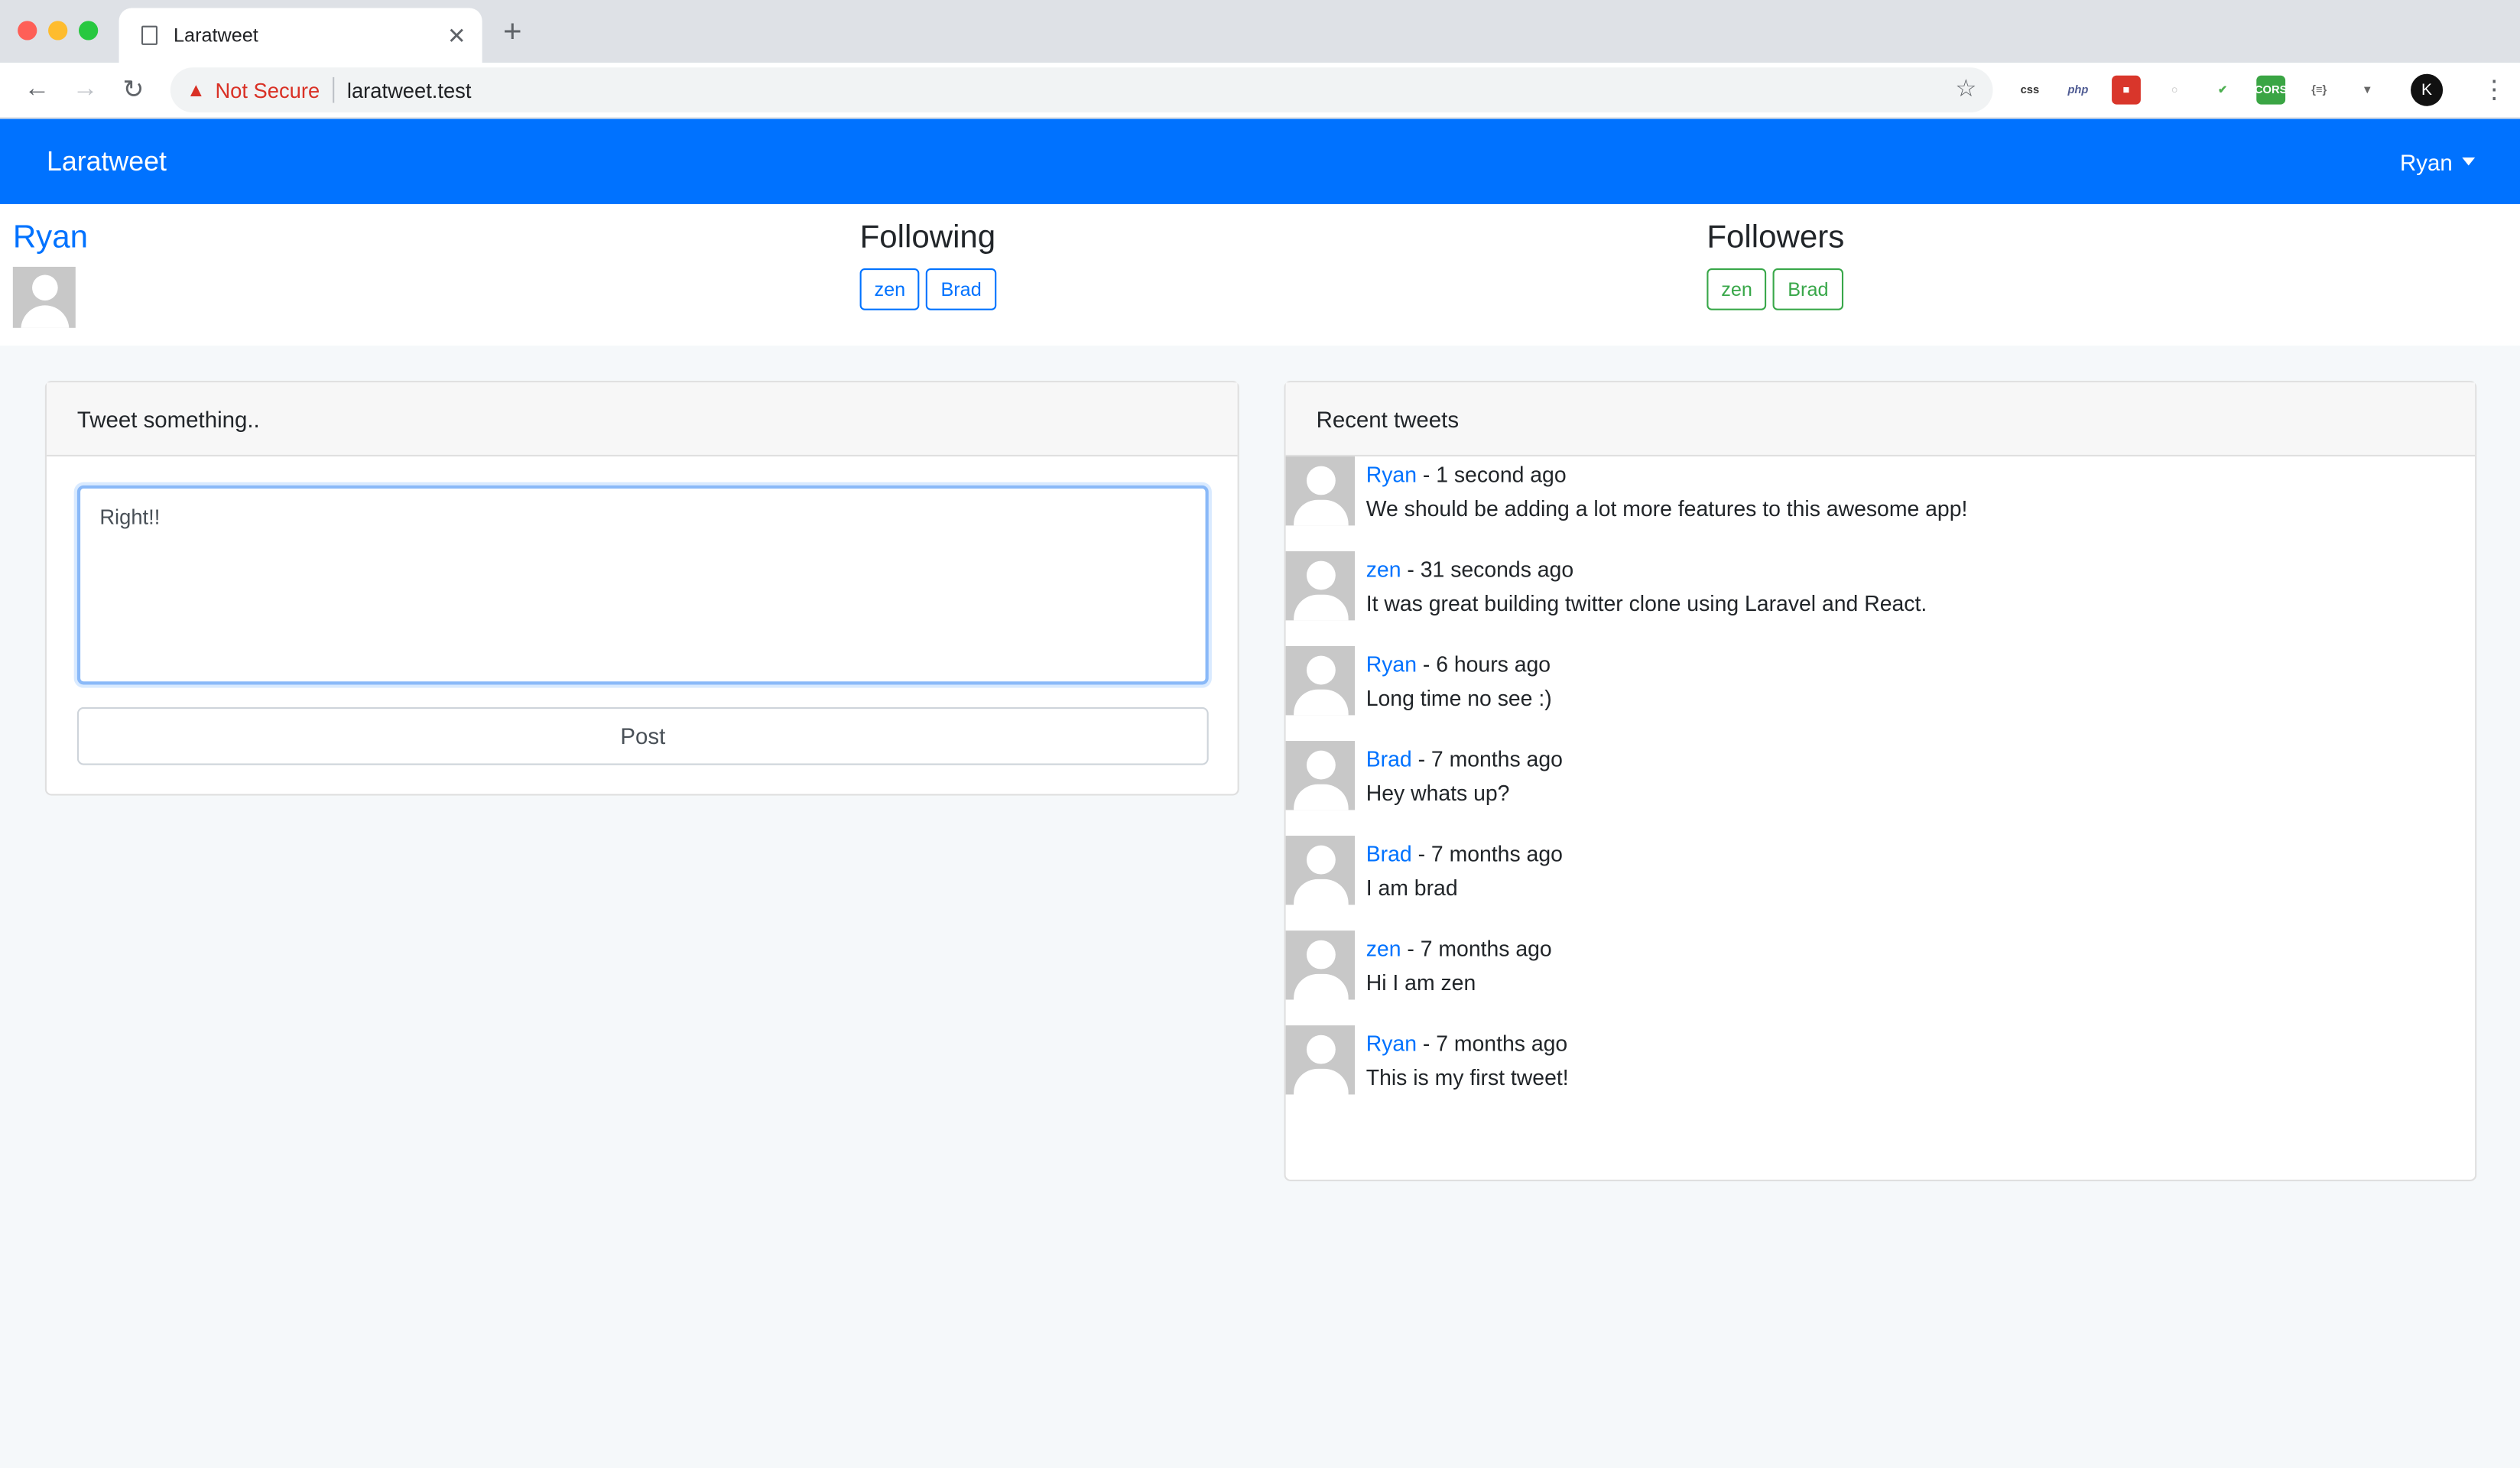 This screenshot has width=2520, height=1468. What do you see at coordinates (1467, 1077) in the screenshot?
I see `tweet-body: This is my first tweet!` at bounding box center [1467, 1077].